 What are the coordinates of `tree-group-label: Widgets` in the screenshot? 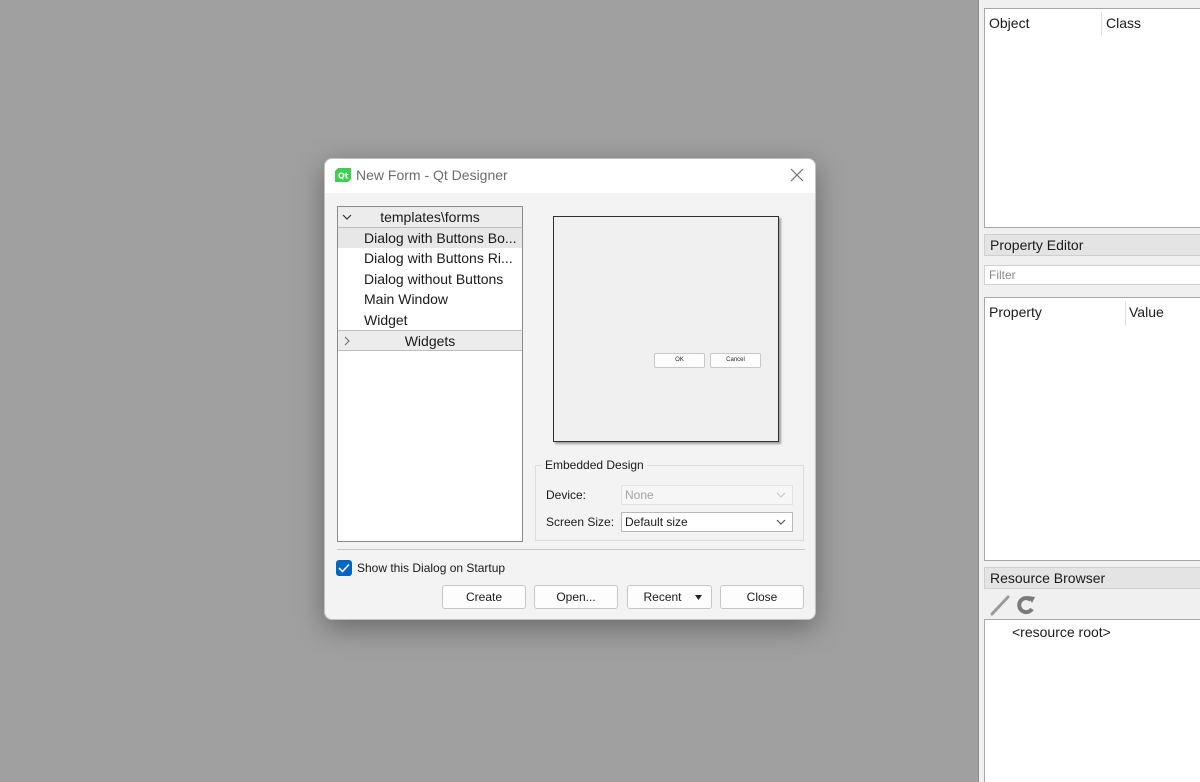 It's located at (430, 340).